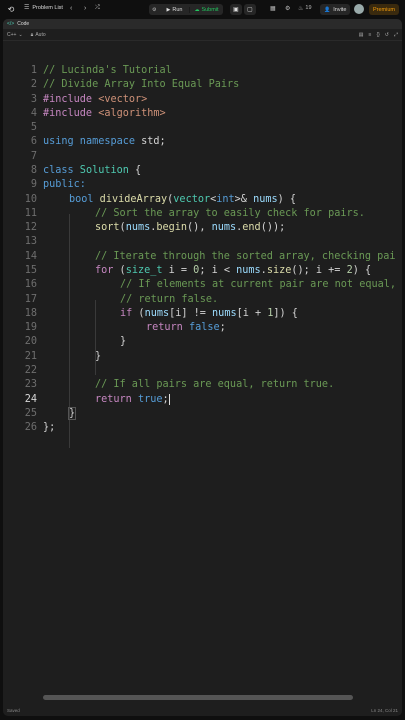 The width and height of the screenshot is (405, 720). Describe the element at coordinates (161, 313) in the screenshot. I see `code-line: 18 if (nums[i] != nums[i + 1]) {` at that location.